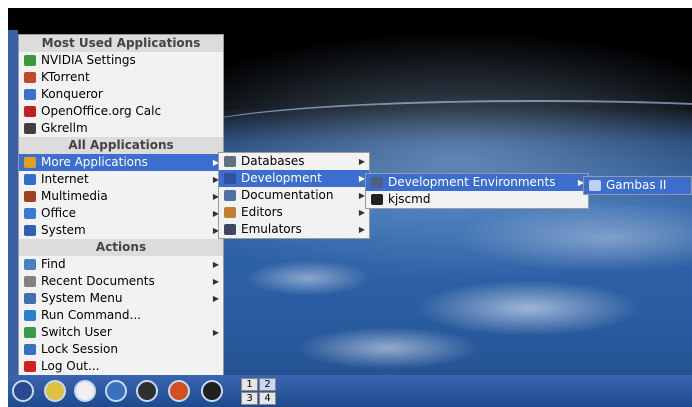  What do you see at coordinates (88, 60) in the screenshot?
I see `menu-item-nvidia-settings-label: NVIDIA Settings` at bounding box center [88, 60].